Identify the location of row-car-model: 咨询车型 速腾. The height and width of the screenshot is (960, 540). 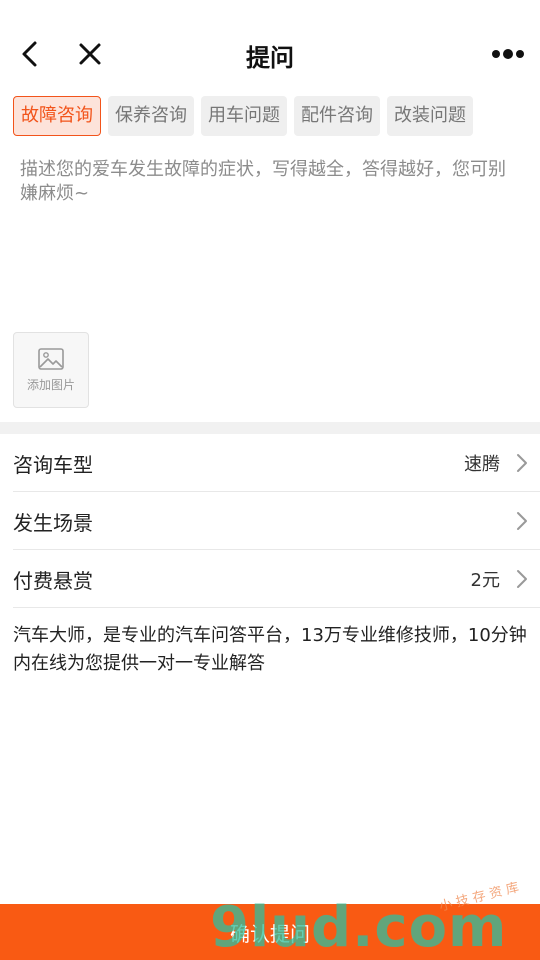
(270, 463).